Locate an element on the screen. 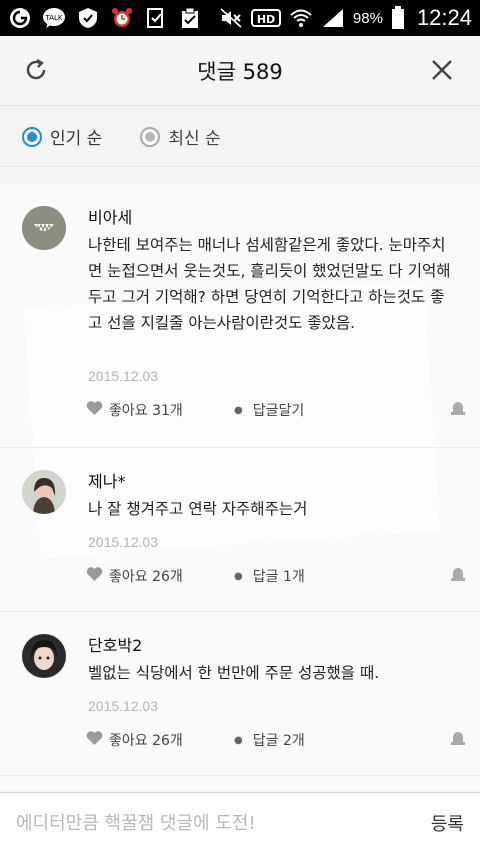  comment-actions: 좋아요 26개 ● 답글 2개 is located at coordinates (276, 740).